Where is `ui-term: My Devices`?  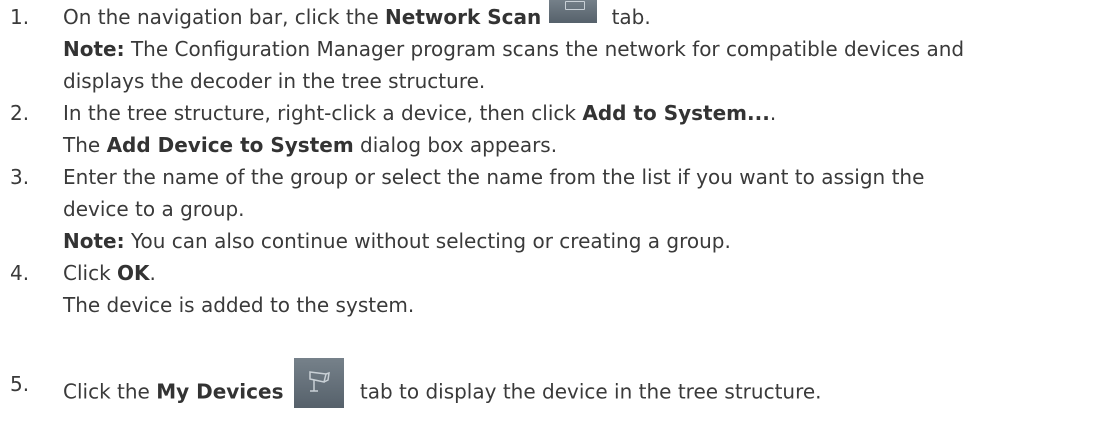 ui-term: My Devices is located at coordinates (220, 391).